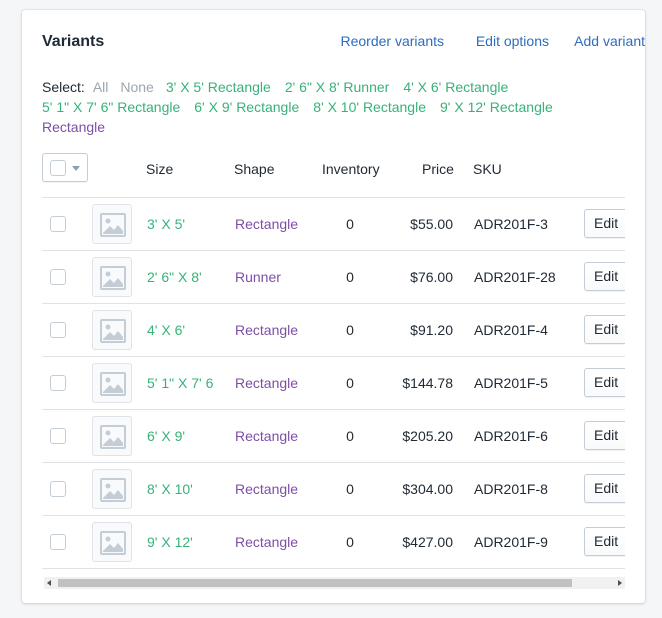 This screenshot has width=662, height=618. I want to click on variant-price: $55.00, so click(431, 224).